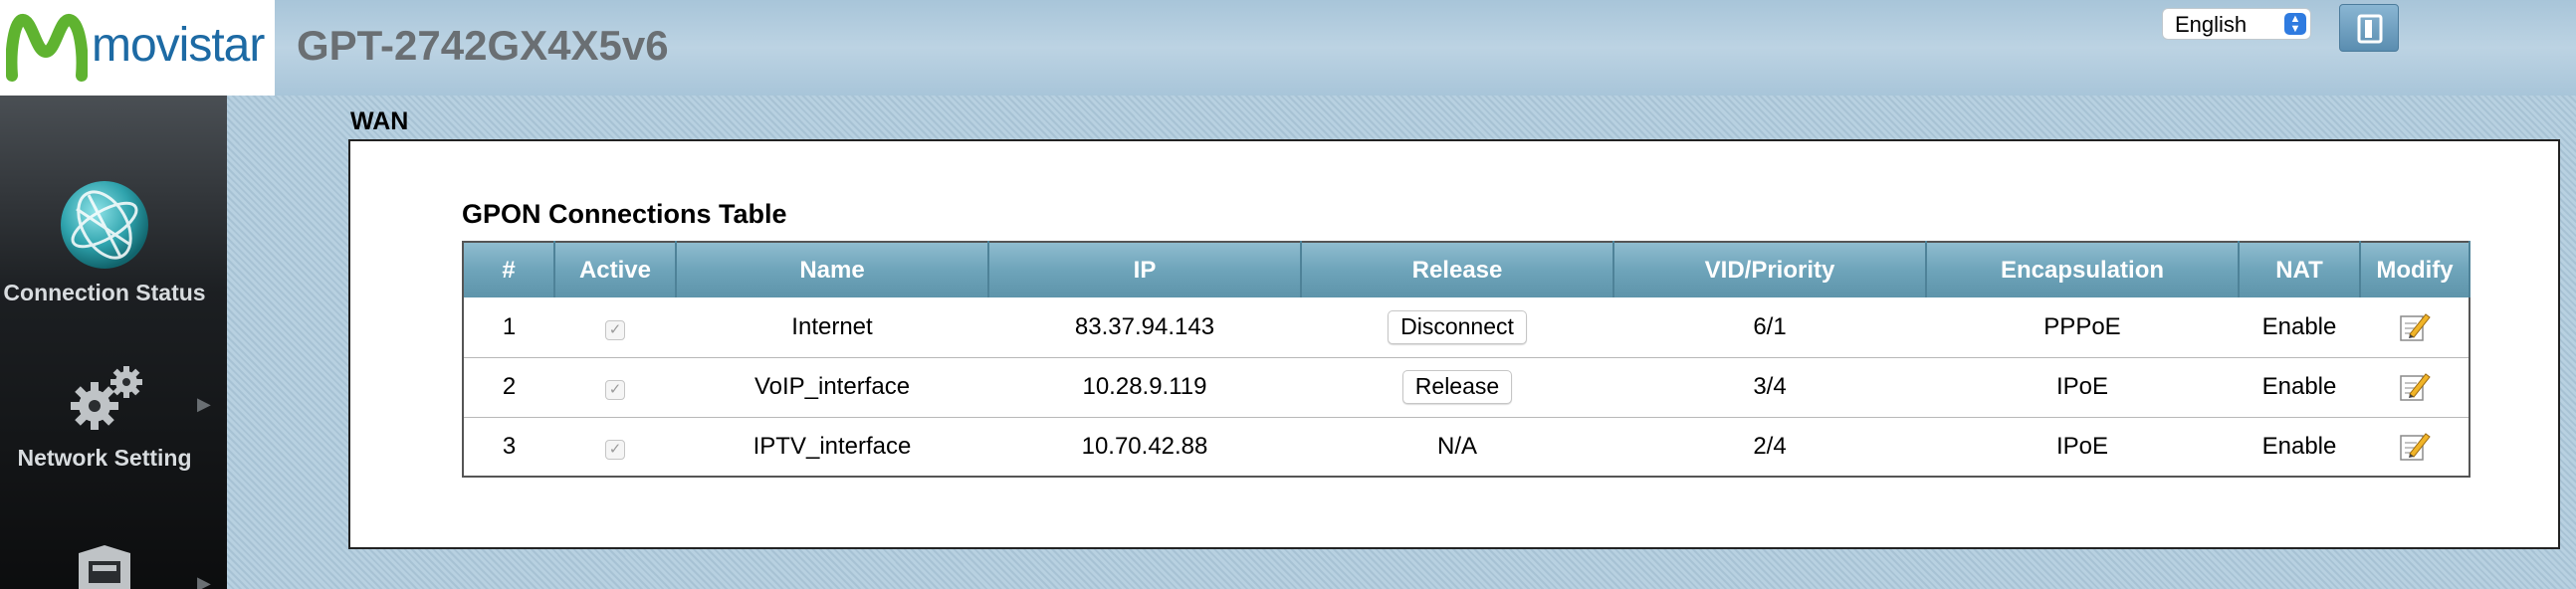  I want to click on language-select: English ▲ ▼, so click(2236, 24).